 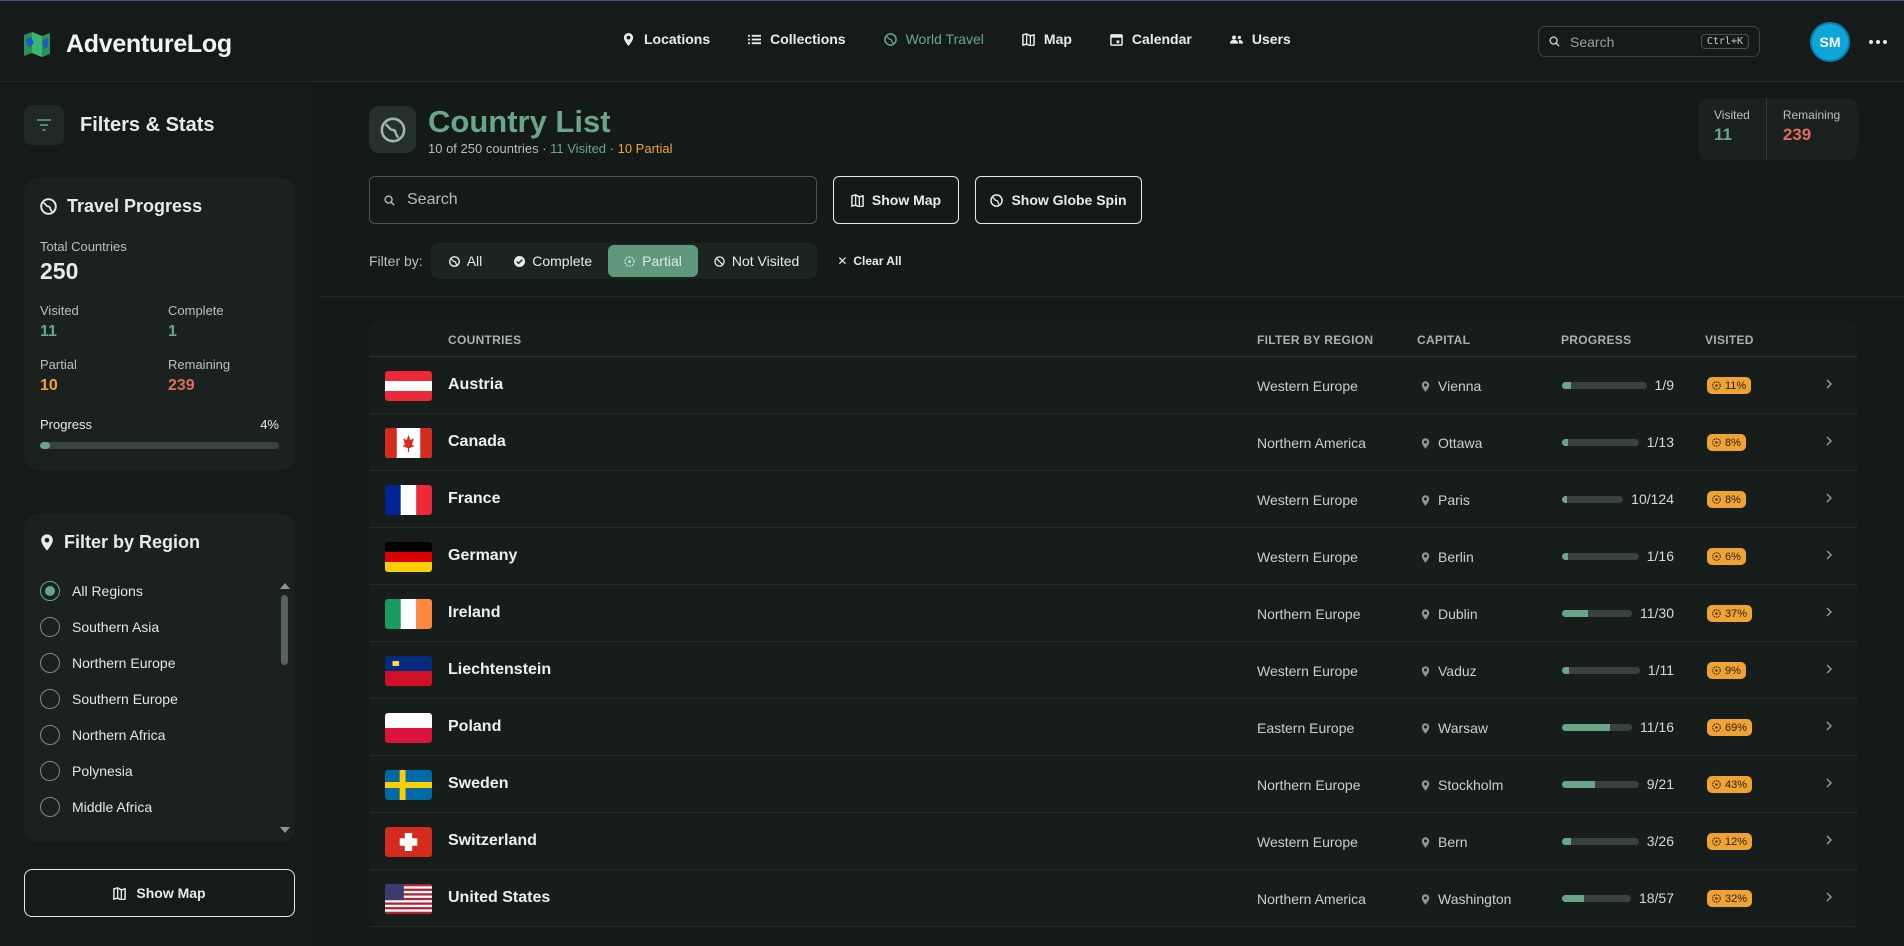 What do you see at coordinates (466, 261) in the screenshot?
I see `filter-all-button: All` at bounding box center [466, 261].